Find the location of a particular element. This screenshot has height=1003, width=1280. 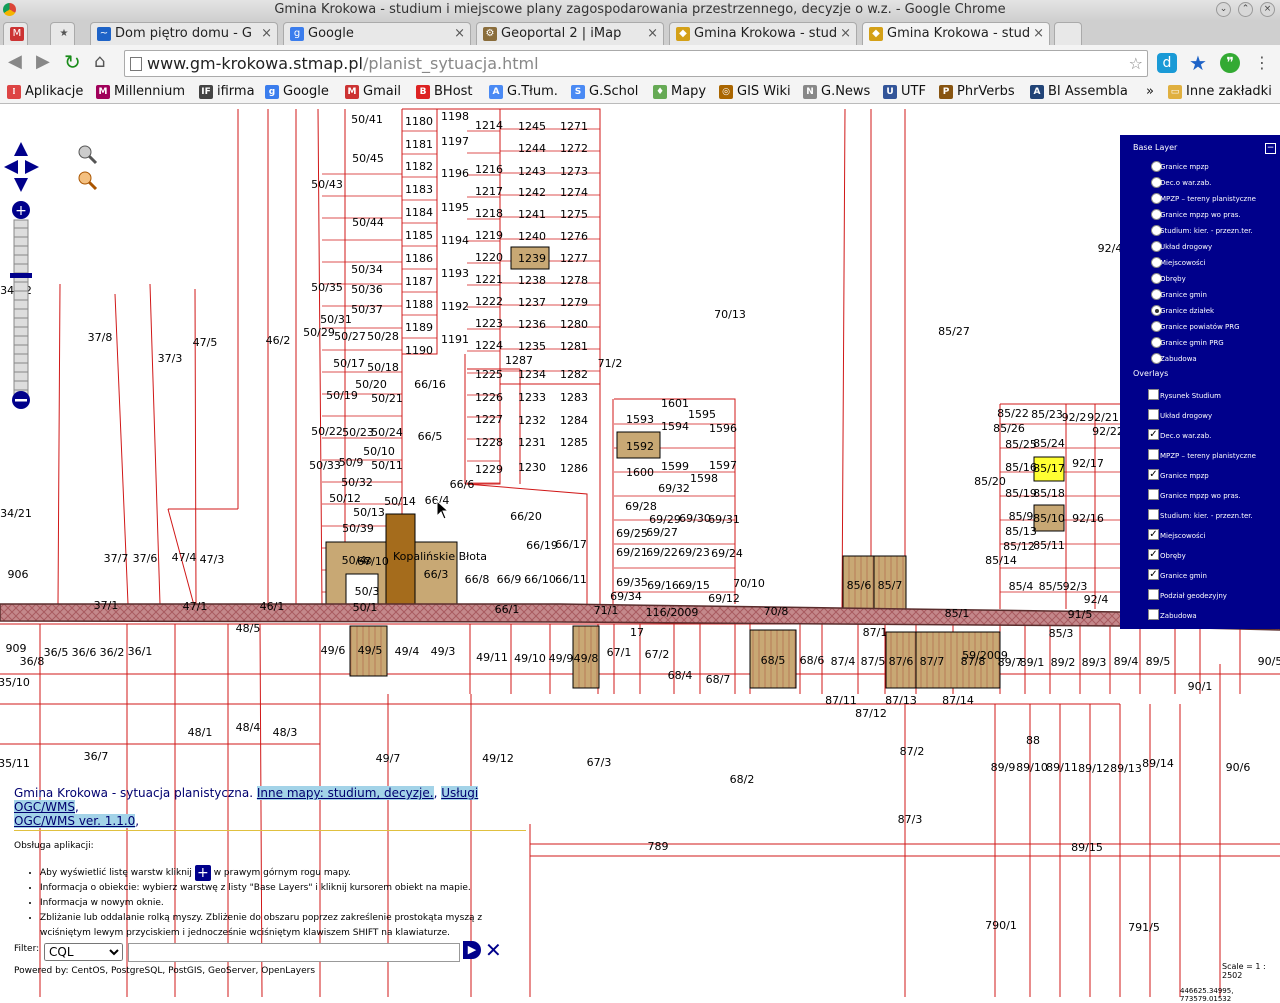

parcel-label: 50/34 is located at coordinates (367, 269).